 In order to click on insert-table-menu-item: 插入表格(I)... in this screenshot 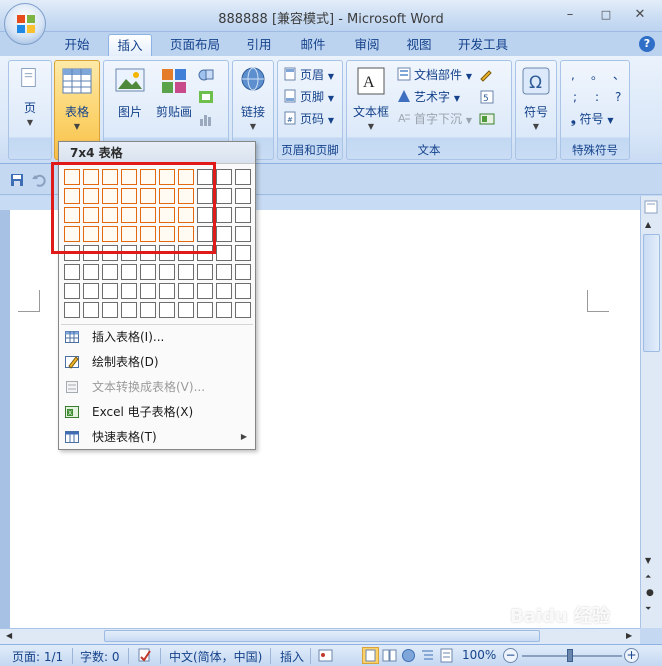, I will do `click(157, 337)`.